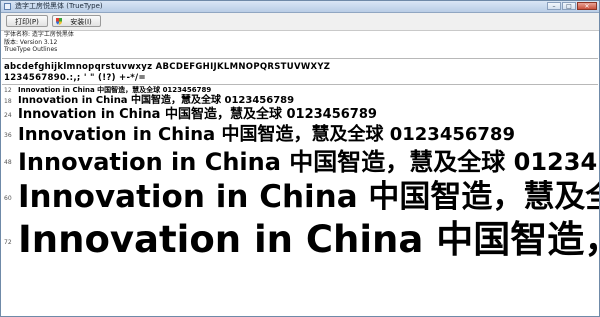  I want to click on sample-size: 60, so click(8, 198).